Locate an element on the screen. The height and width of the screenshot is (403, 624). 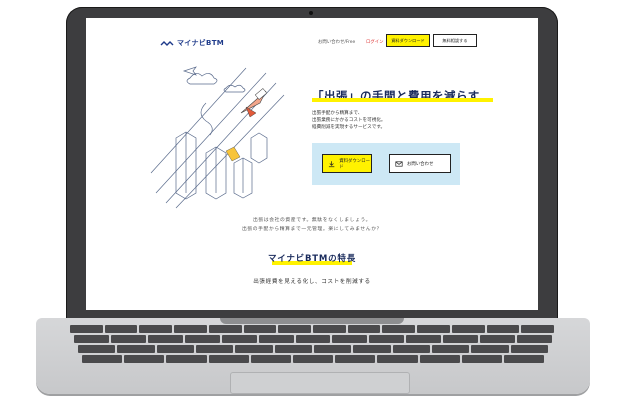
nav-link-contact: お問い合わせ/Free is located at coordinates (336, 42).